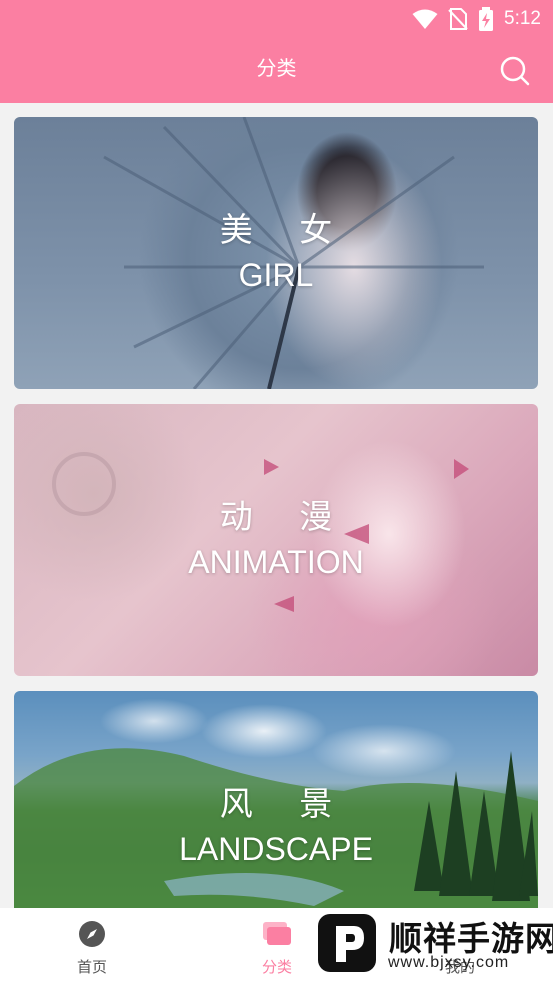  Describe the element at coordinates (458, 19) in the screenshot. I see `no-sim-icon` at that location.